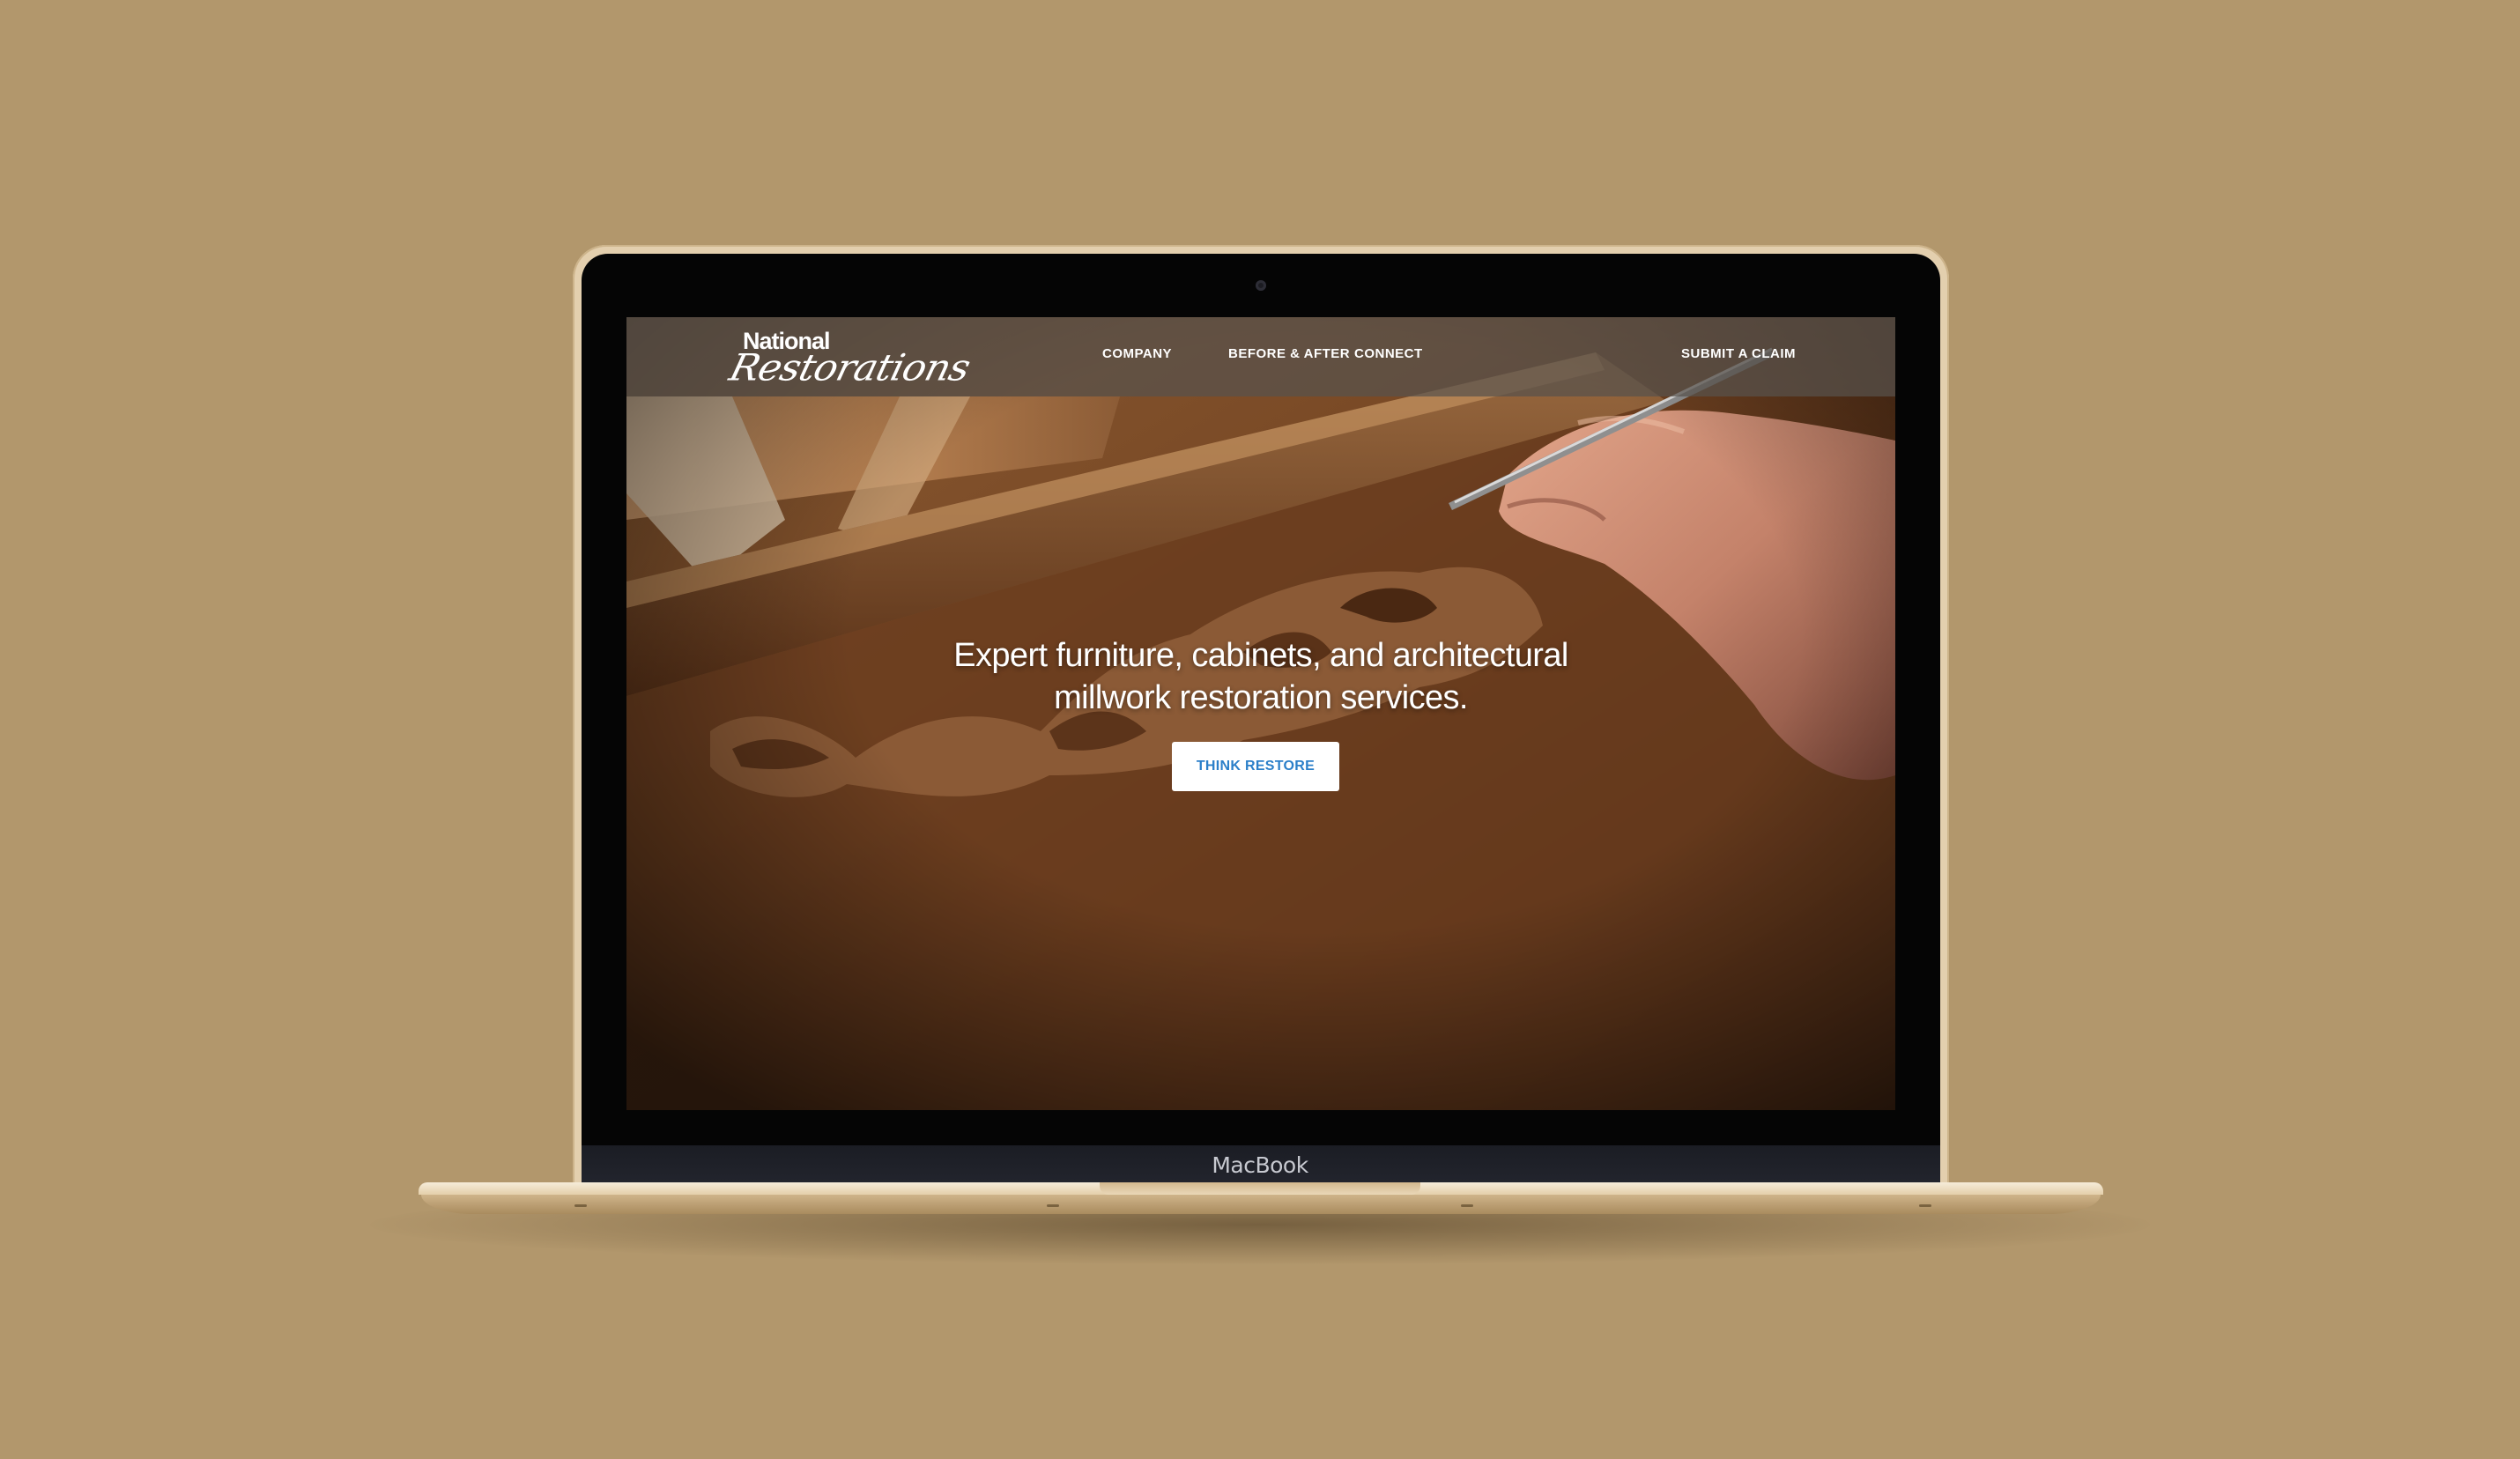 This screenshot has width=2520, height=1459. Describe the element at coordinates (1261, 285) in the screenshot. I see `camera-icon` at that location.